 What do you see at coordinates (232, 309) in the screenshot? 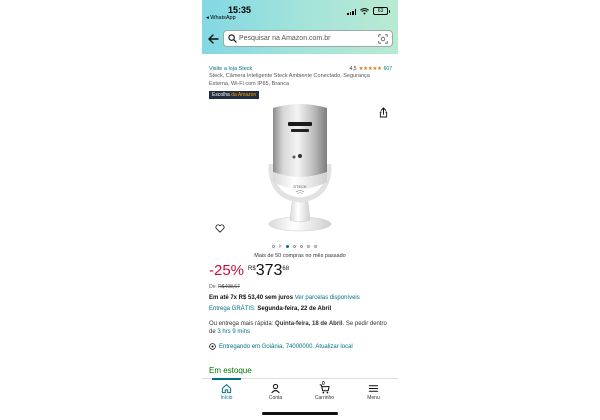
I see `free-delivery-label: Entrega GRÁTIS:` at bounding box center [232, 309].